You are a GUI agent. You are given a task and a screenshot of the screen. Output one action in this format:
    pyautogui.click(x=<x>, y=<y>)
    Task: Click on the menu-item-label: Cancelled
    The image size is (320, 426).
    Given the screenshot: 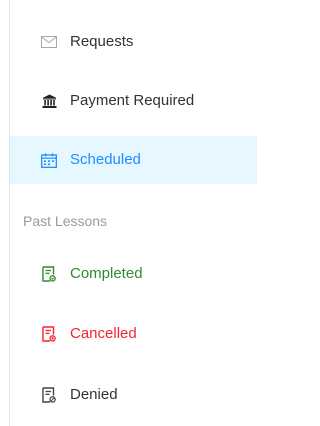 What is the action you would take?
    pyautogui.click(x=103, y=333)
    